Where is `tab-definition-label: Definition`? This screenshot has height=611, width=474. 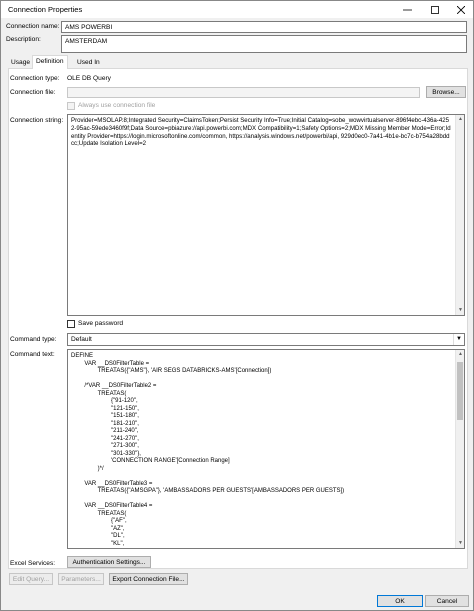
tab-definition-label: Definition is located at coordinates (50, 61).